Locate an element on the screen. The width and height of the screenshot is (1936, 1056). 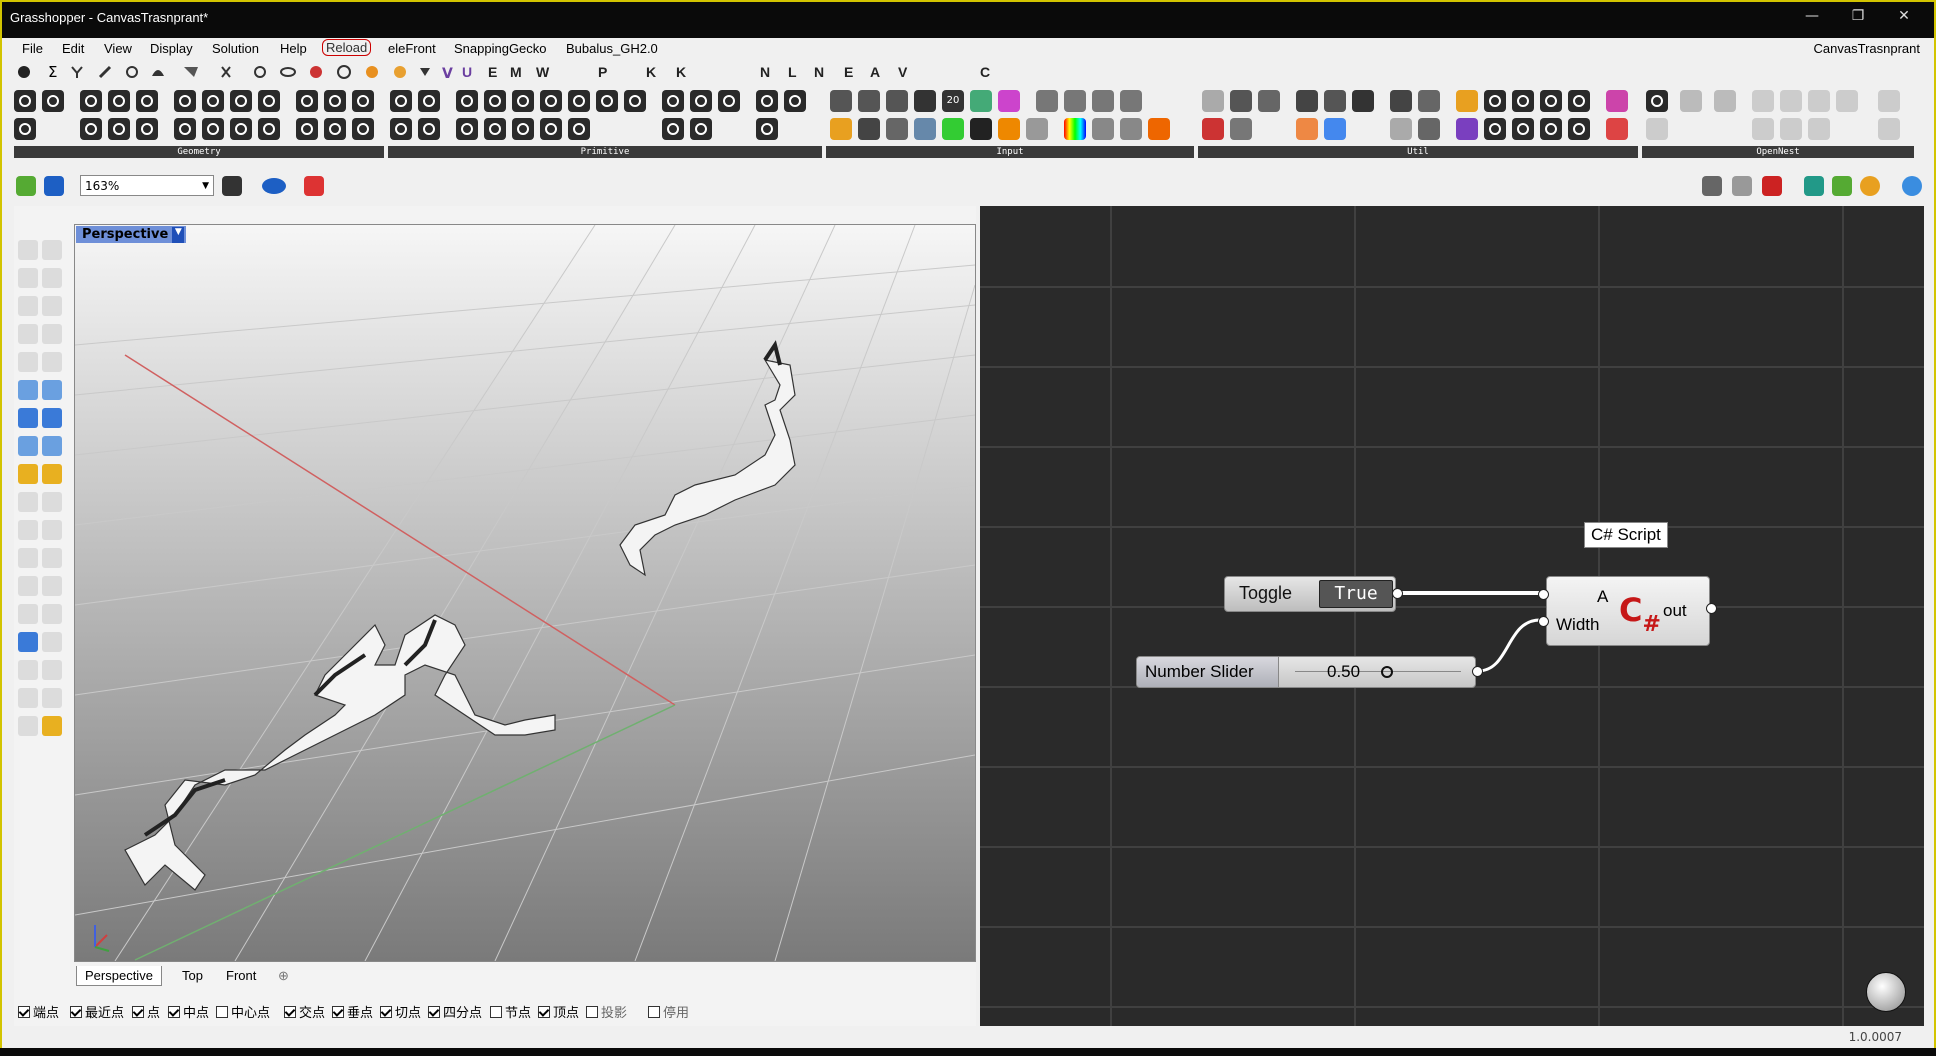
osnap-perpendicular: 垂点 is located at coordinates (352, 1011).